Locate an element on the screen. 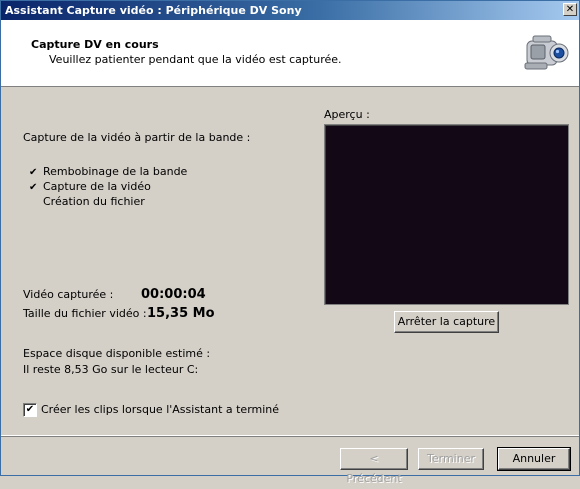  back-button: < Précédent is located at coordinates (374, 466).